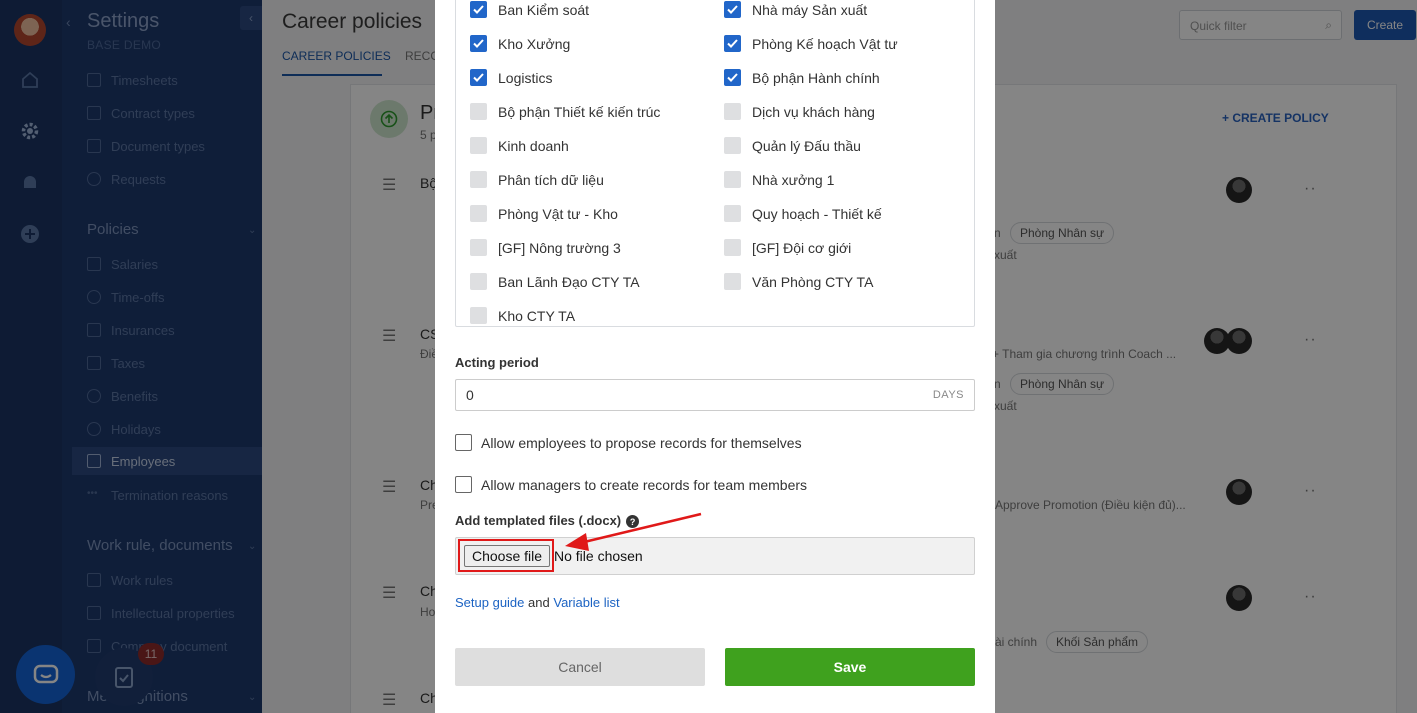 This screenshot has width=1417, height=713. Describe the element at coordinates (525, 77) in the screenshot. I see `department-label: Logistics` at that location.